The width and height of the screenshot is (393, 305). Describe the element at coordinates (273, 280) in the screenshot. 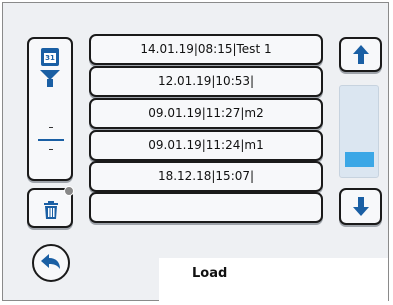

I see `title-bar: Load` at that location.